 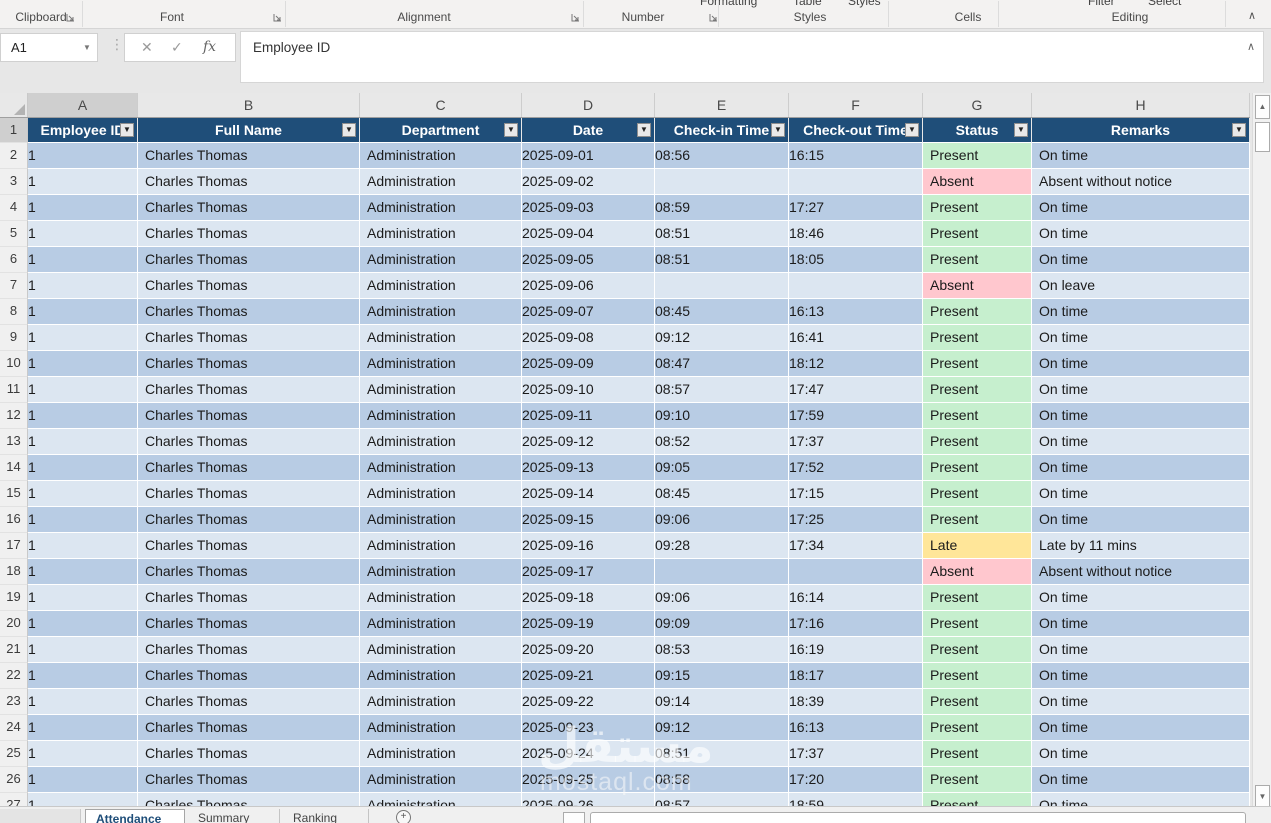 What do you see at coordinates (14, 546) in the screenshot?
I see `row-number: 17` at bounding box center [14, 546].